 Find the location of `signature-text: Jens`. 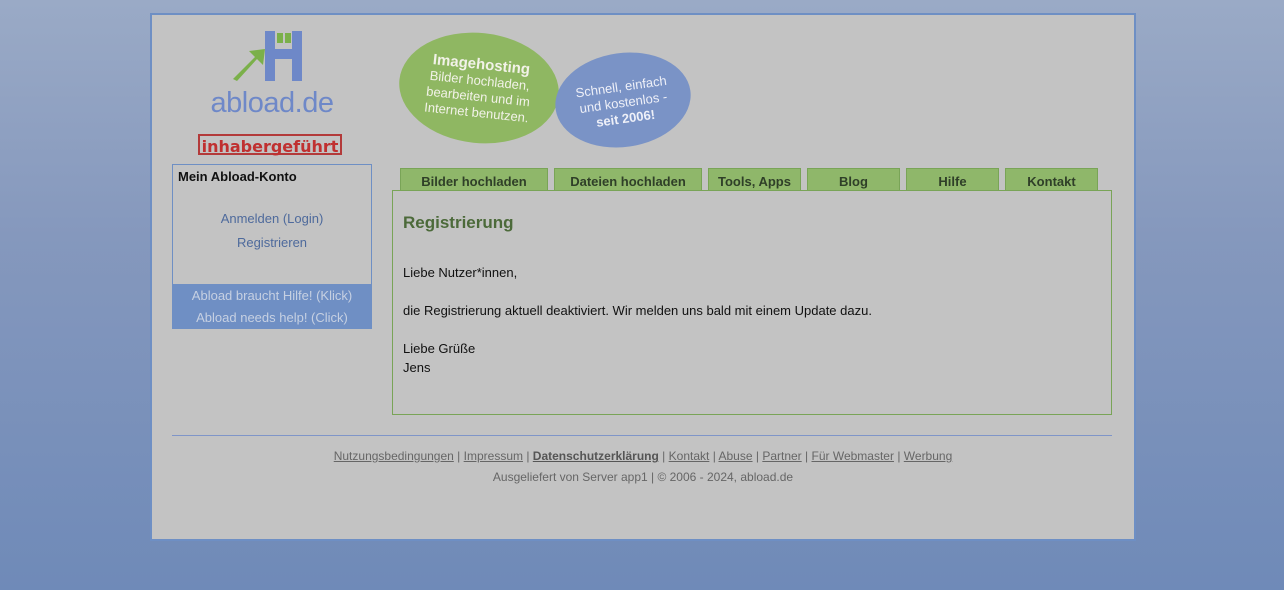

signature-text: Jens is located at coordinates (417, 367).